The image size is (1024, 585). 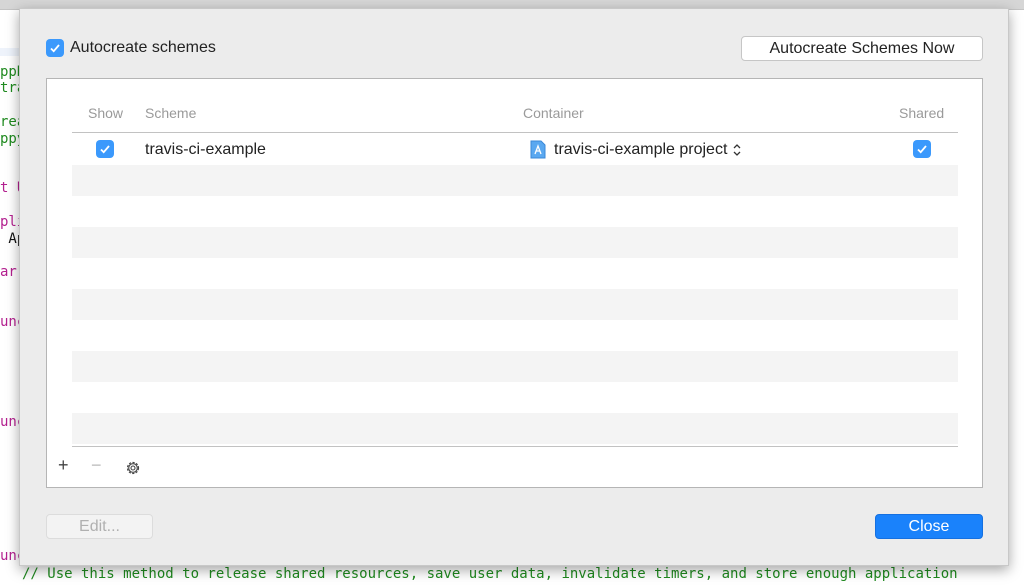 I want to click on remove-scheme-button: −, so click(x=96, y=465).